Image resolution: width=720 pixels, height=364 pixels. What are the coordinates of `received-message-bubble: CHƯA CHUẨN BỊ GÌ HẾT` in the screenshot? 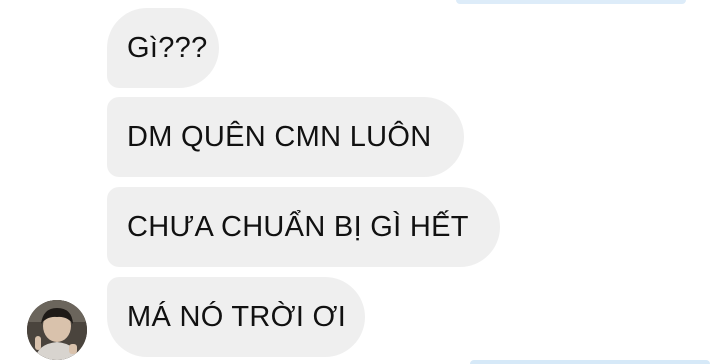 It's located at (303, 227).